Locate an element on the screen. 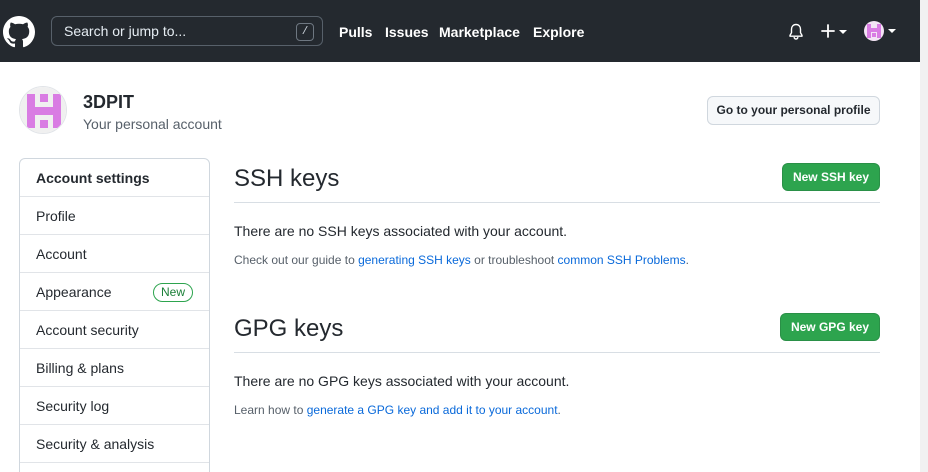 Image resolution: width=928 pixels, height=472 pixels. common-ssh-problems-link: common SSH Problems is located at coordinates (622, 260).